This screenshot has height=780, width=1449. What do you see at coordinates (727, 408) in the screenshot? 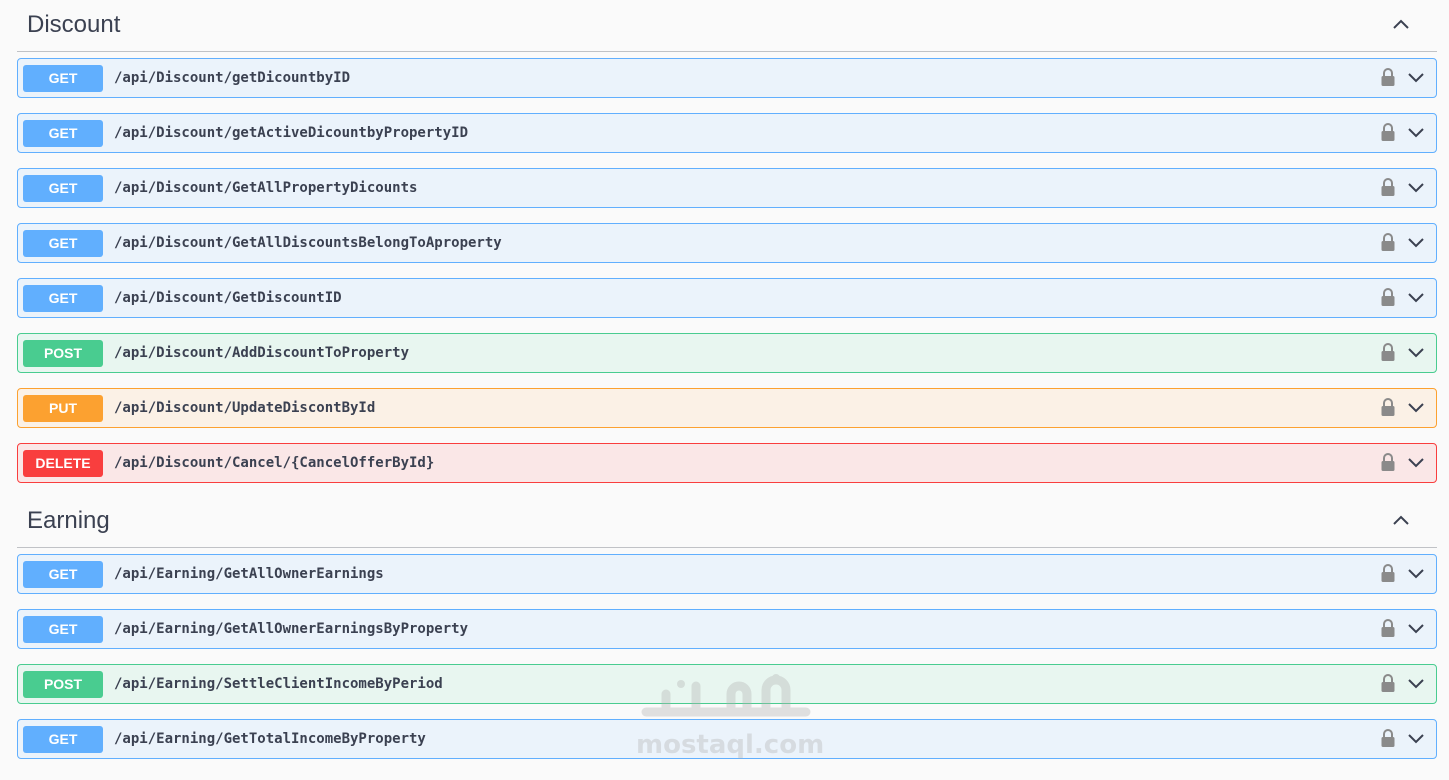
I see `operation-row: PUT /api/Discount/UpdateDiscontById` at bounding box center [727, 408].